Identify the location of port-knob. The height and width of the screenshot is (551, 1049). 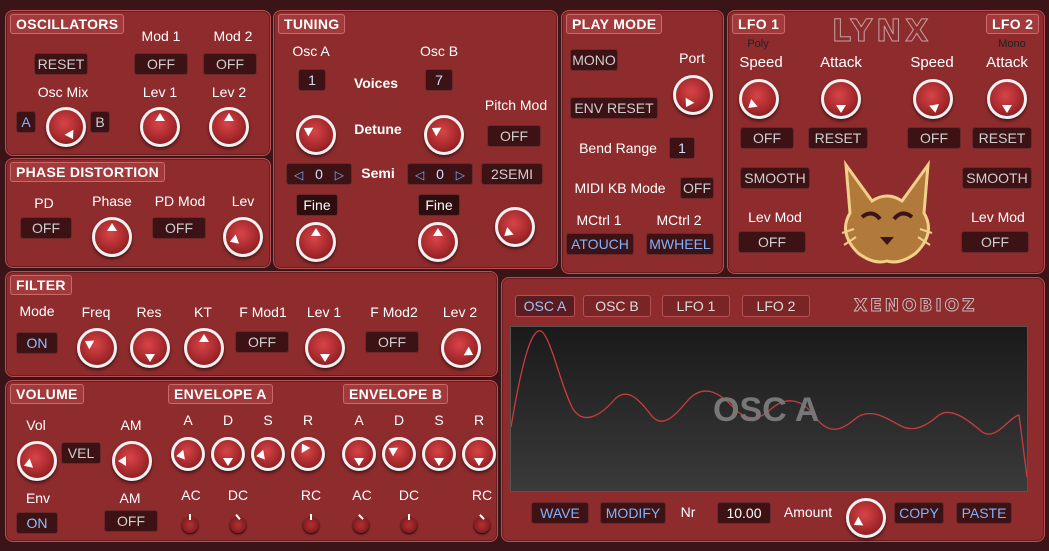
(693, 95).